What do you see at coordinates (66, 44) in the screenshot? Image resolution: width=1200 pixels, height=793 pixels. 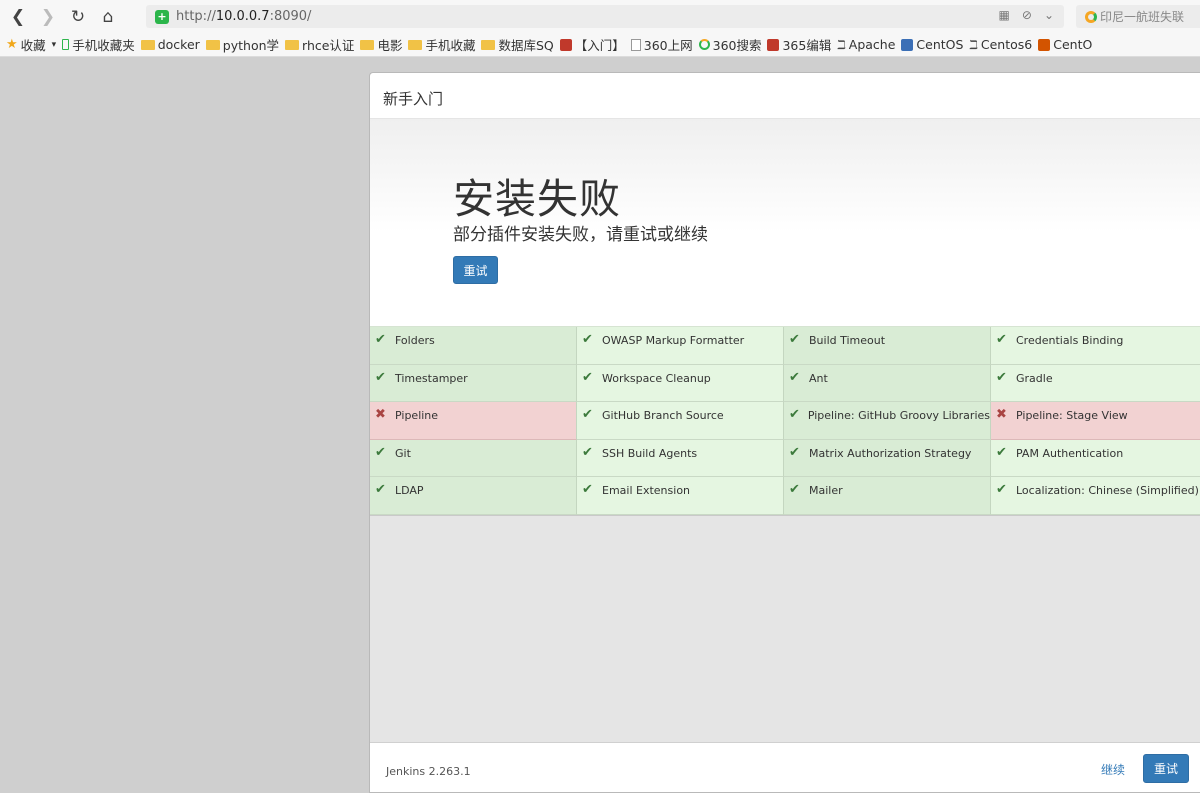 I see `phone-icon` at bounding box center [66, 44].